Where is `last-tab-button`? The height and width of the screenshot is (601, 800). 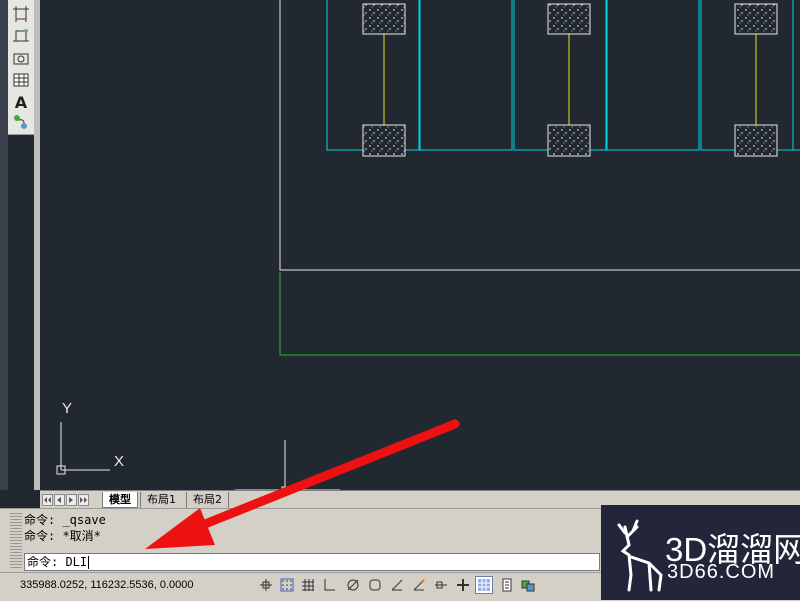
last-tab-button is located at coordinates (83, 500).